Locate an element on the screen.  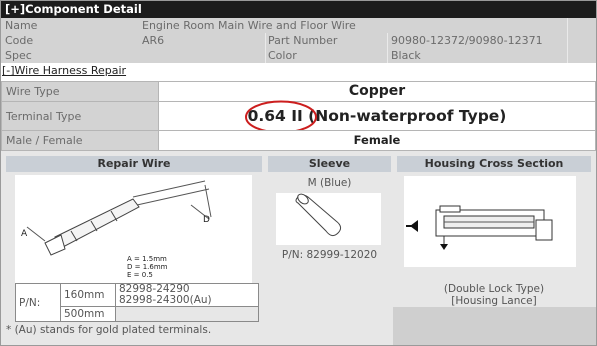
terminal-type-label-cell: Terminal Type is located at coordinates (80, 116).